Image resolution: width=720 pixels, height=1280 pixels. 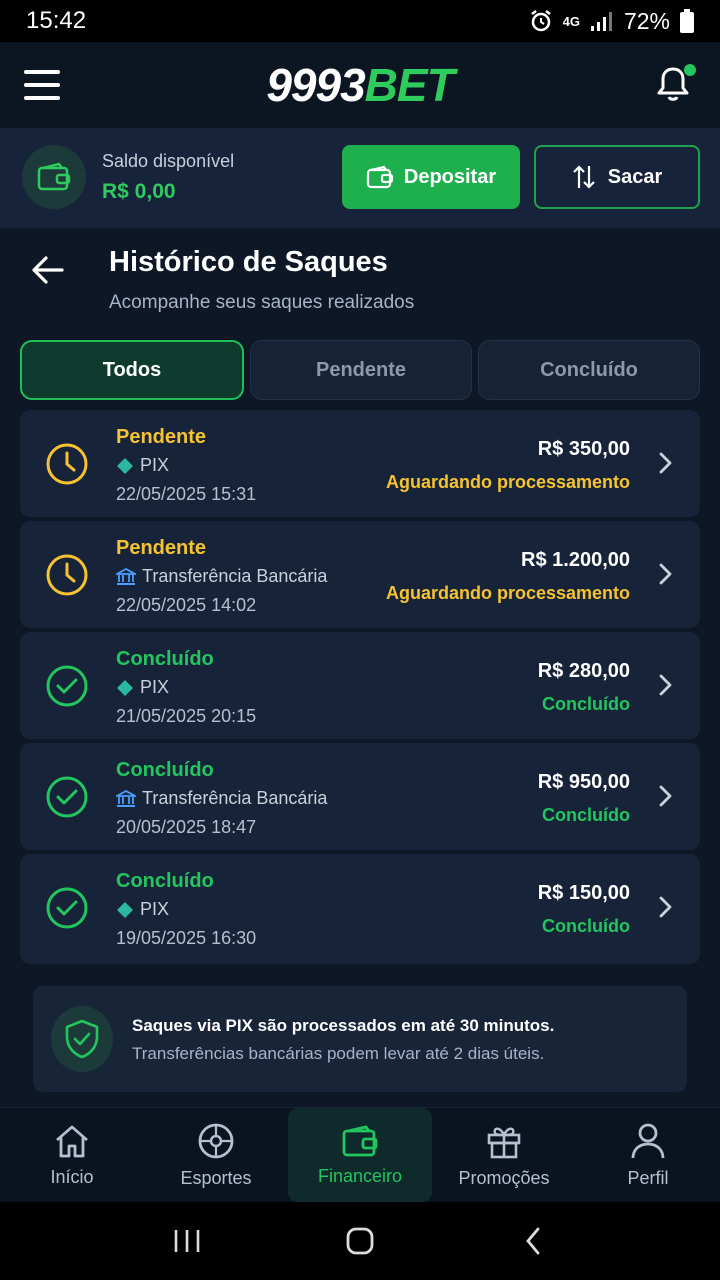 I want to click on notification-dot, so click(x=690, y=70).